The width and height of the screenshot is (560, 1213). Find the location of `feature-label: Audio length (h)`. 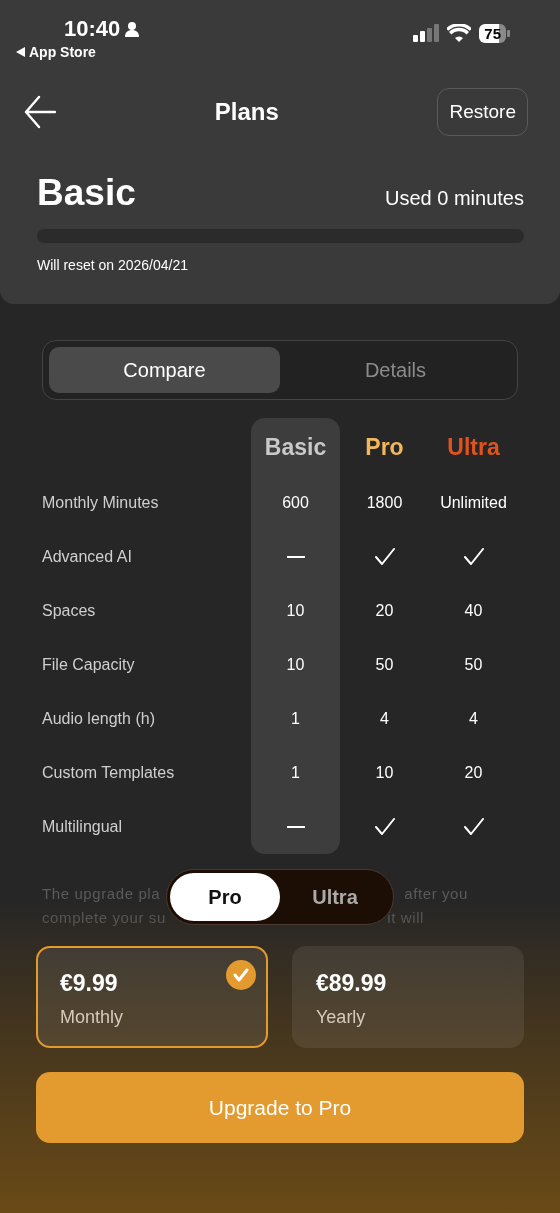

feature-label: Audio length (h) is located at coordinates (99, 719).